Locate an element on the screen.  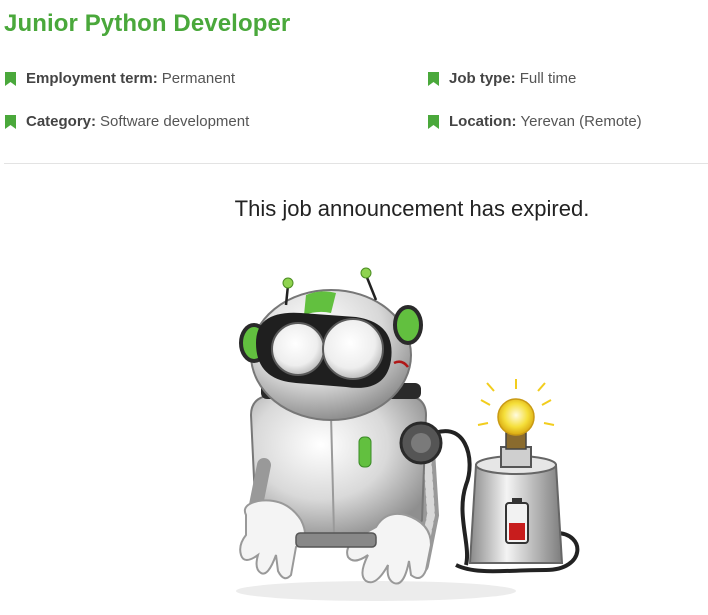
detail-label: Location: is located at coordinates (483, 121).